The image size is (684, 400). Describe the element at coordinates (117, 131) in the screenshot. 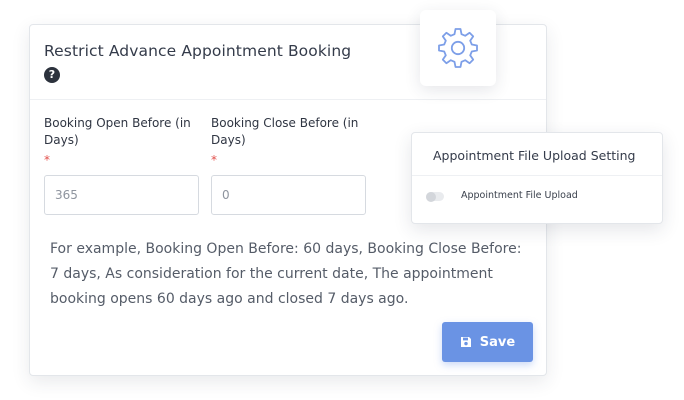

I see `open-before-label: Booking Open Before (in Days)` at that location.